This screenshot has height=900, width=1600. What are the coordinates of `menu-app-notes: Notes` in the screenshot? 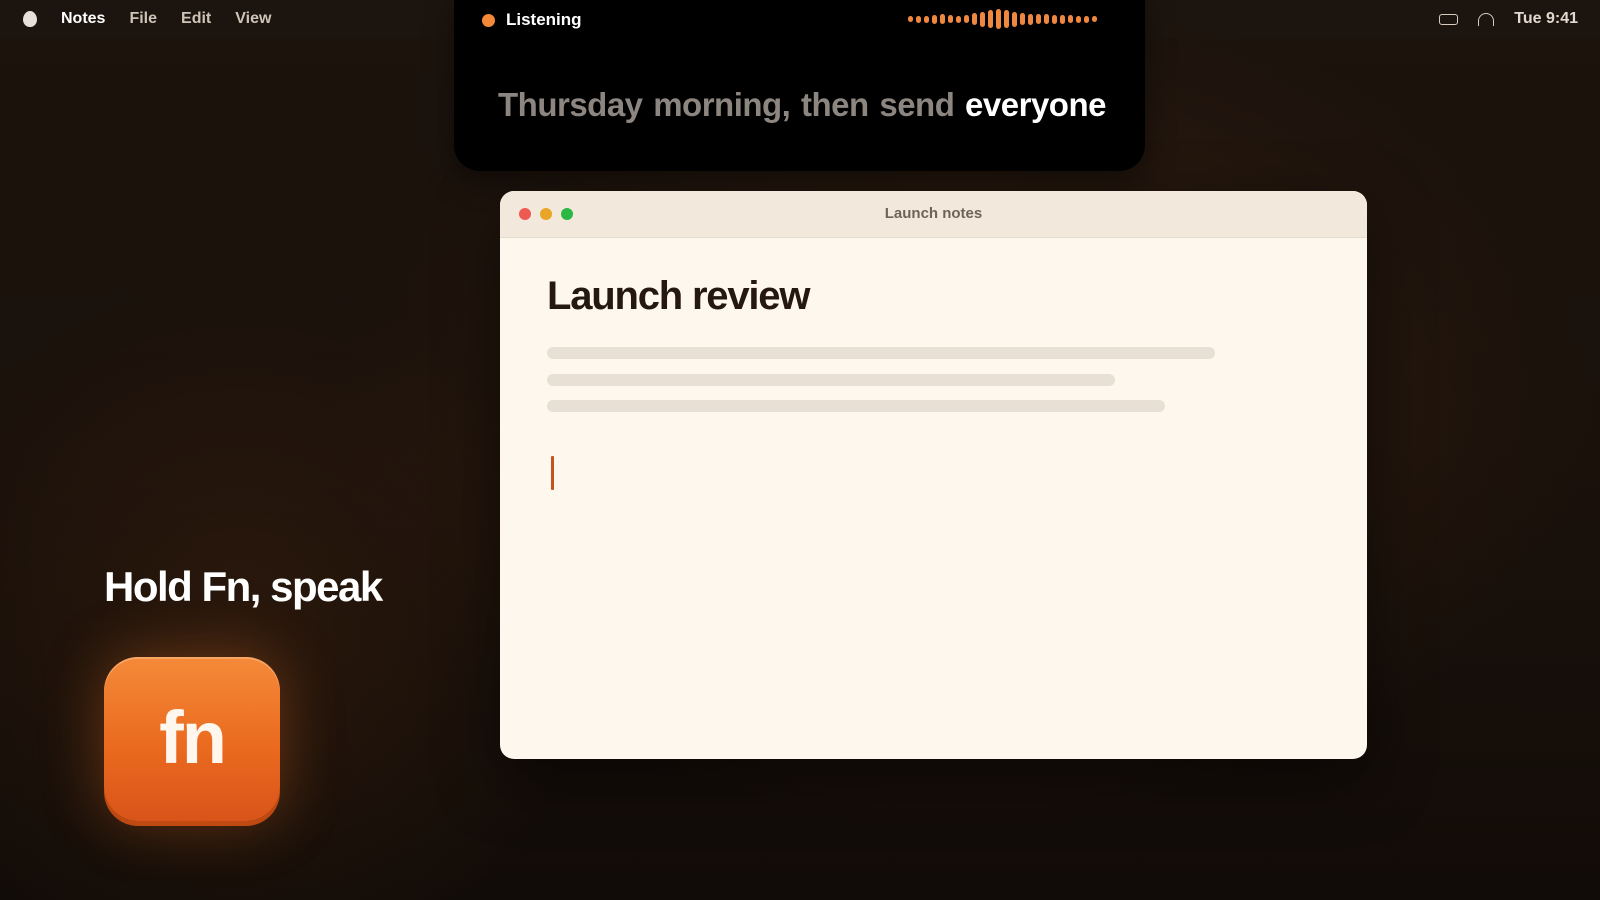 It's located at (83, 19).